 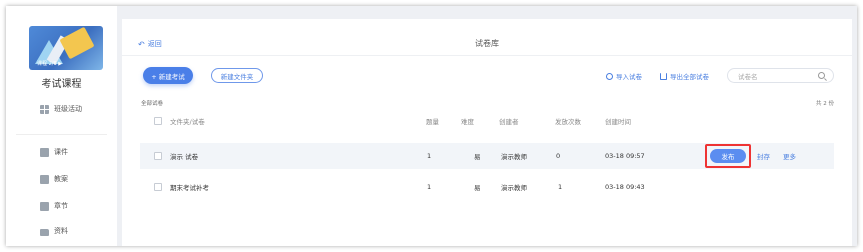 I want to click on sidebar-item-lesson-plan: 教案, so click(x=54, y=179).